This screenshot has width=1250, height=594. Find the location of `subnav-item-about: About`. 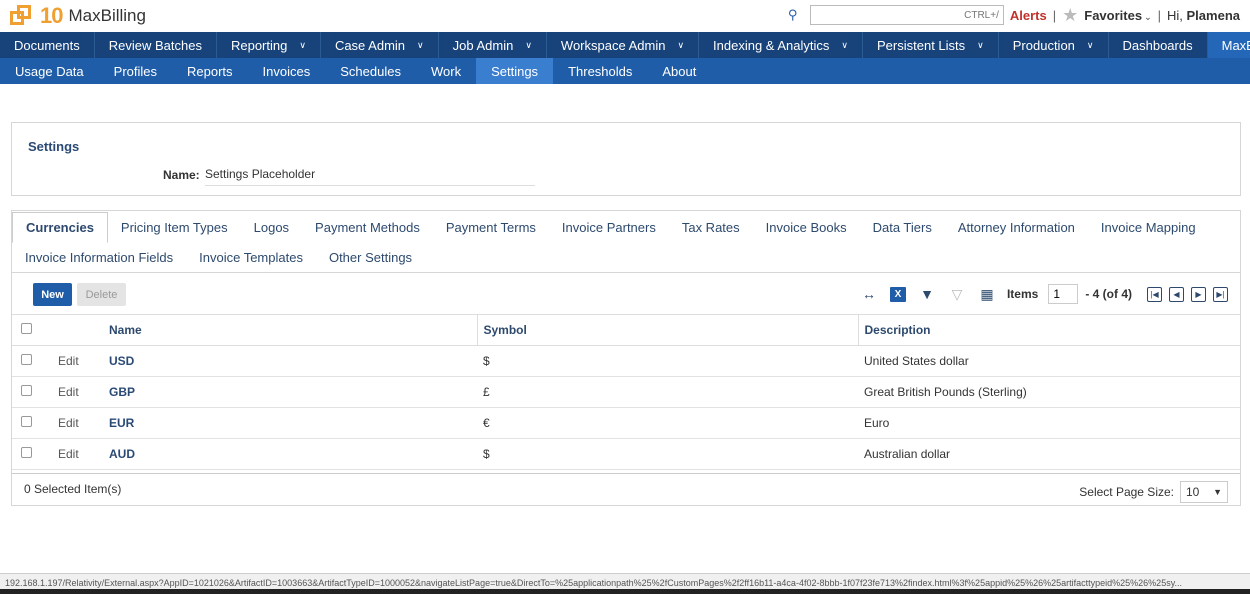

subnav-item-about: About is located at coordinates (679, 71).